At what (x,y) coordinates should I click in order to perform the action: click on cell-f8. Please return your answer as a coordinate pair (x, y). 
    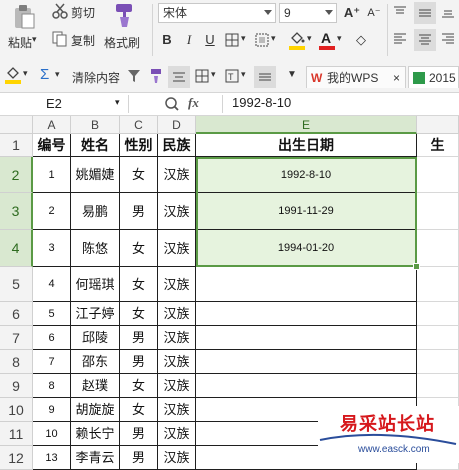
    Looking at the image, I should click on (438, 362).